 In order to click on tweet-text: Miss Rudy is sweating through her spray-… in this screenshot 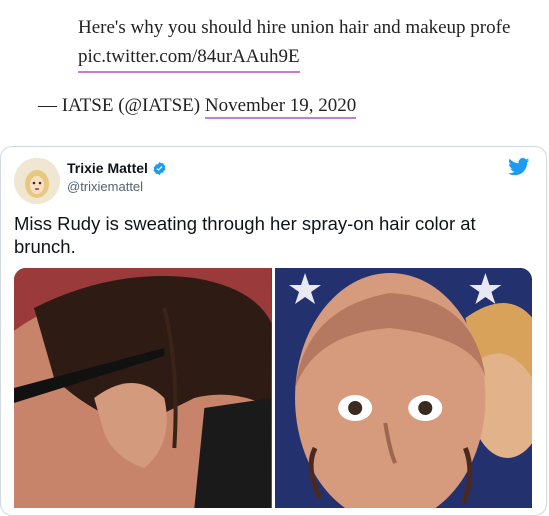, I will do `click(245, 235)`.